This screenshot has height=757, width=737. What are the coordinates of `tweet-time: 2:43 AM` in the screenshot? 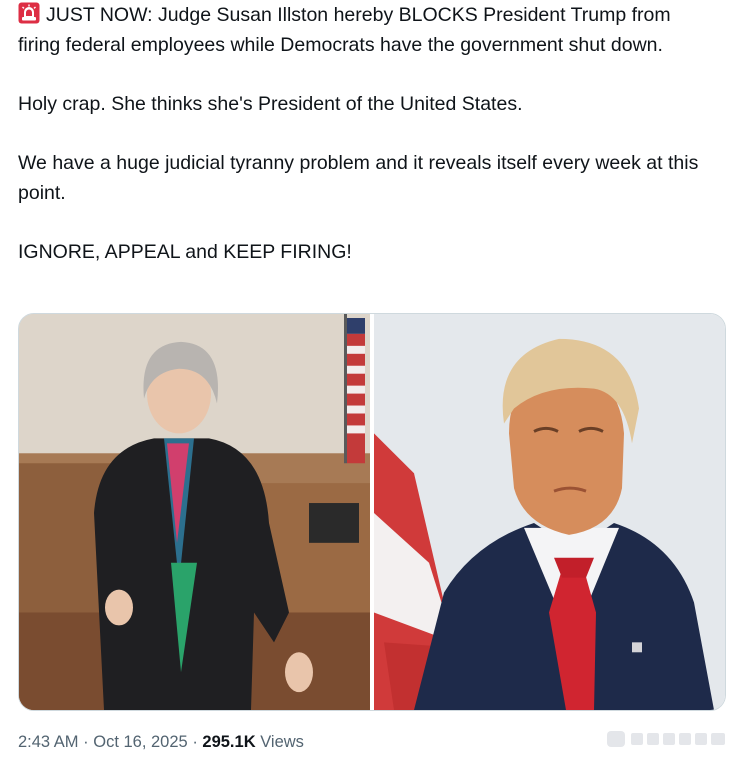 It's located at (48, 742).